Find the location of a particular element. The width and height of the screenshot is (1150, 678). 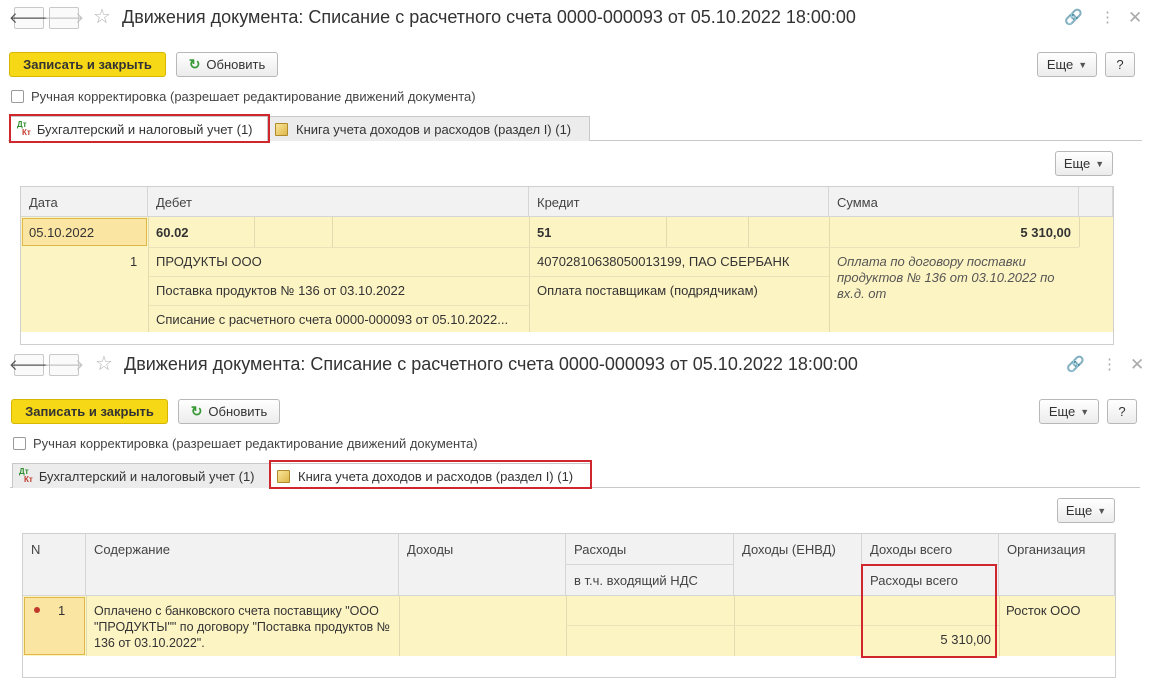

col-header-debit: Дебет is located at coordinates (338, 202).